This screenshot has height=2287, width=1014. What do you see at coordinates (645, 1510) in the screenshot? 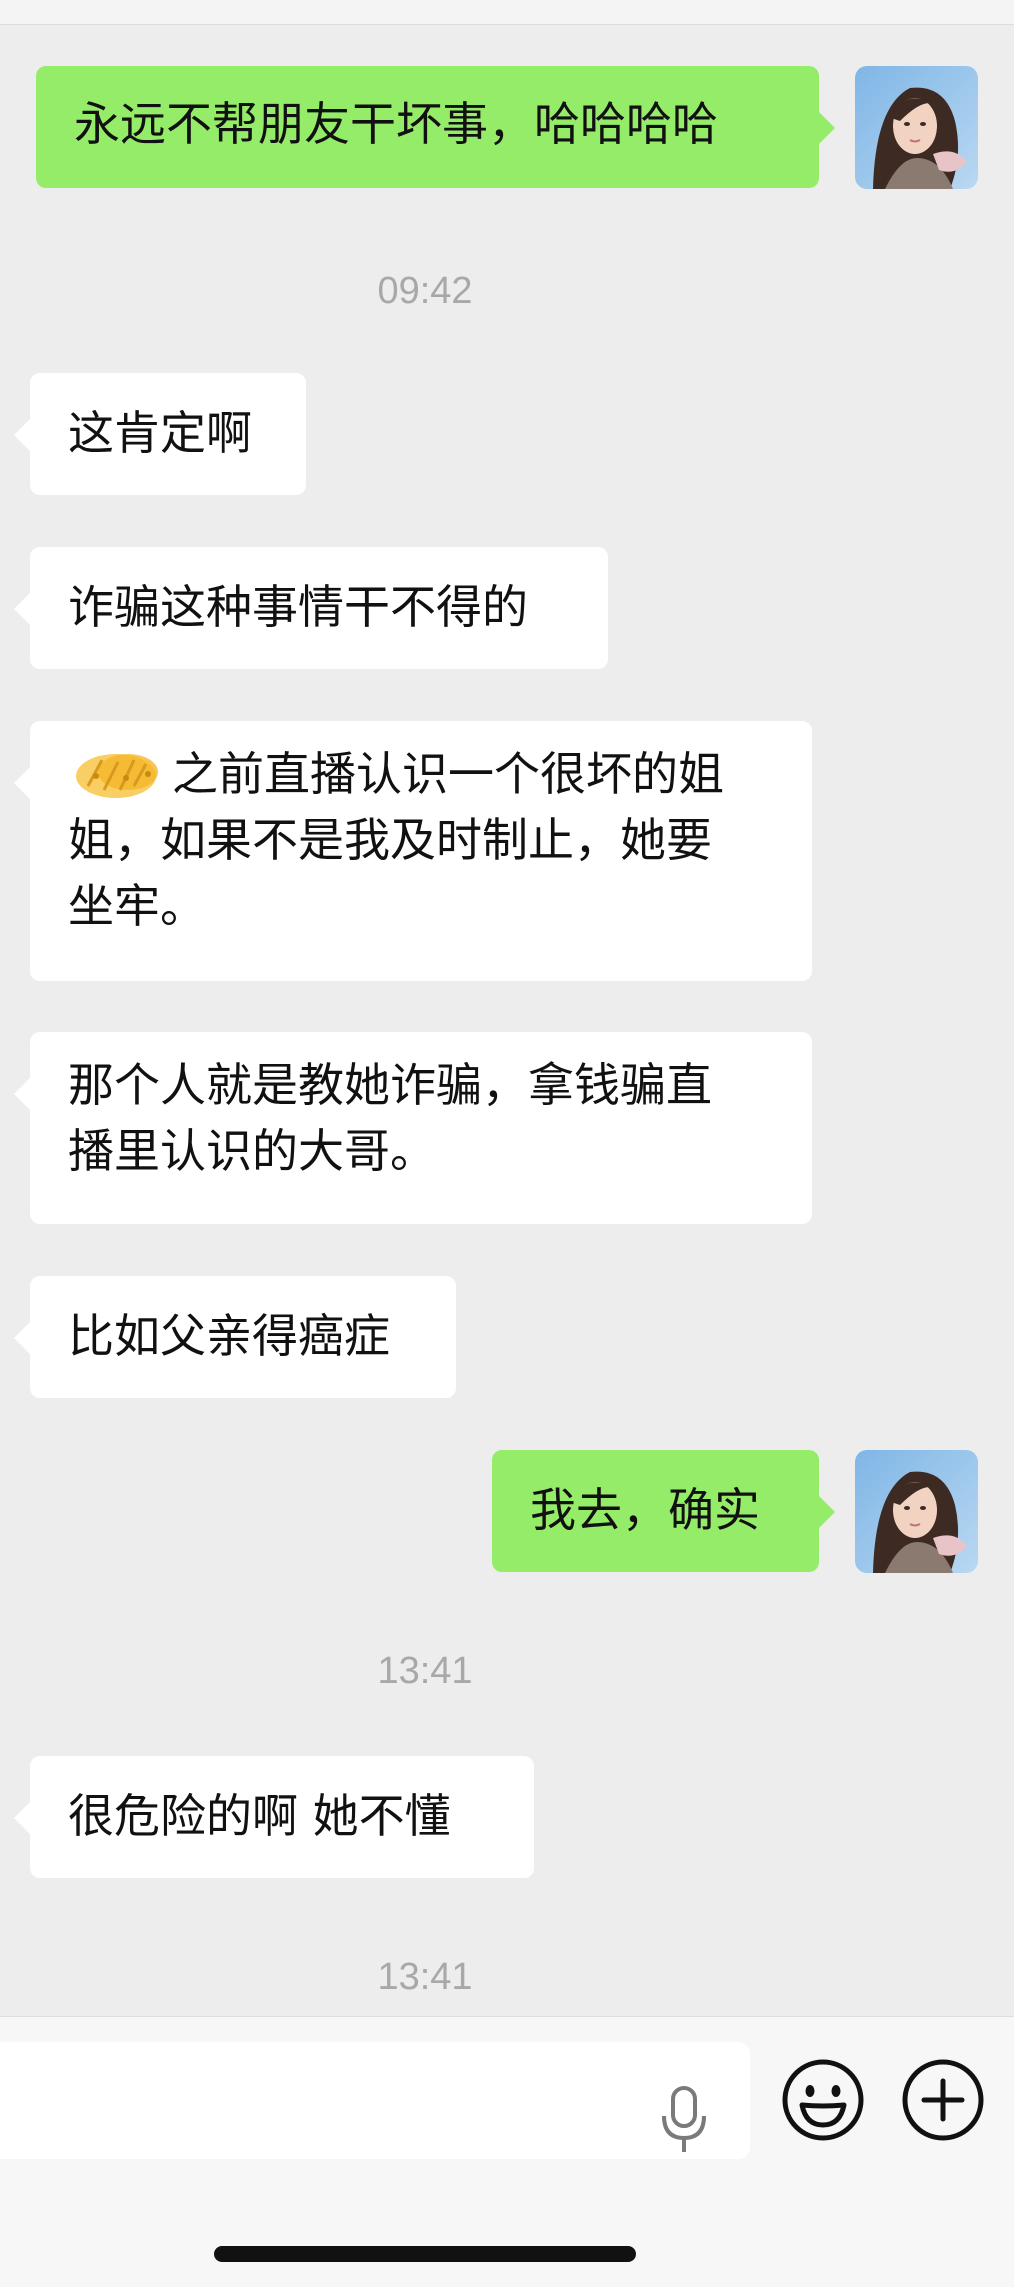
I see `message-text: 我去，确实` at bounding box center [645, 1510].